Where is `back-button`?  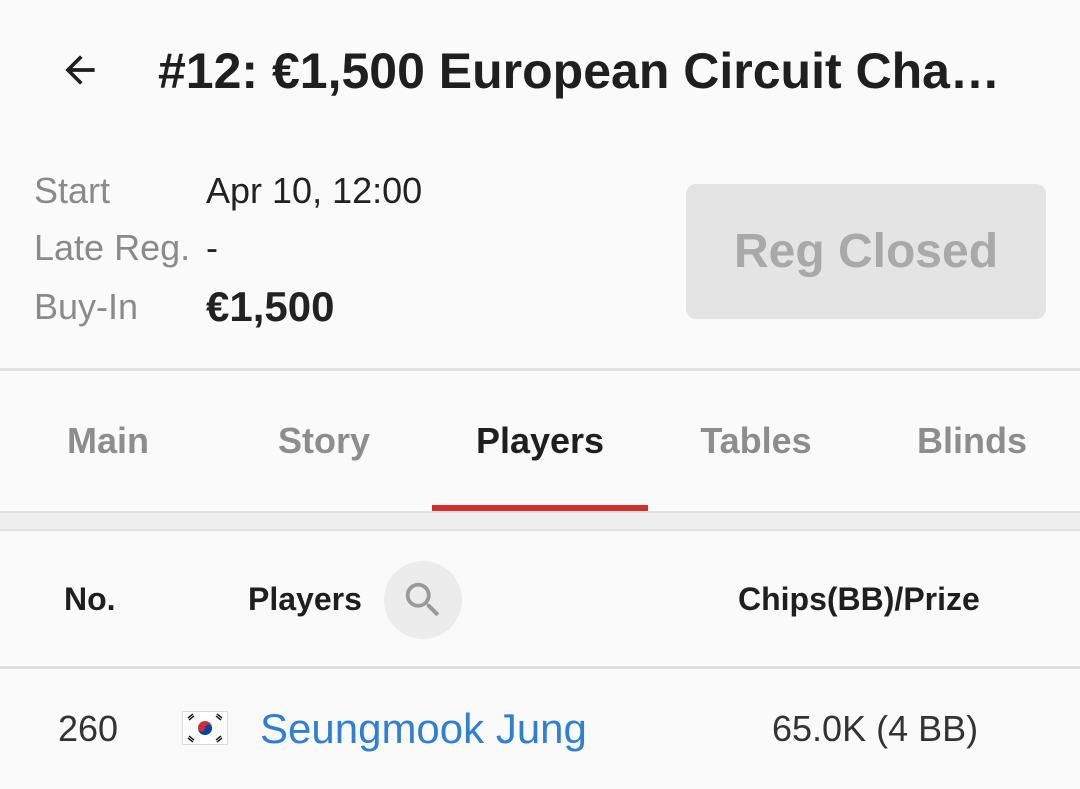
back-button is located at coordinates (80, 70).